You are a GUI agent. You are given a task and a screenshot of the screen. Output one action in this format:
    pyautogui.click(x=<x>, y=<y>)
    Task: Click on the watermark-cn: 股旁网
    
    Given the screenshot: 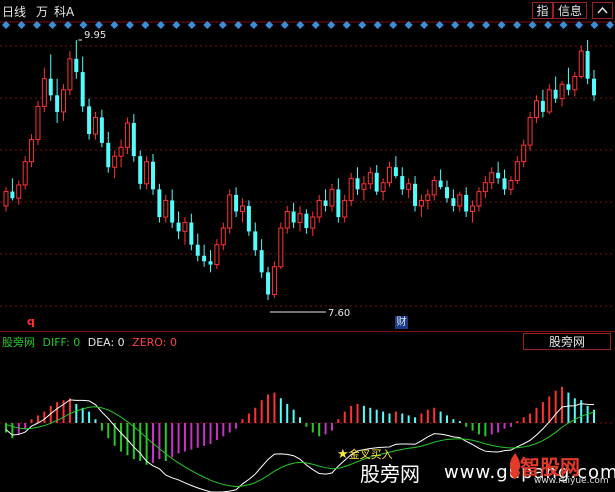 What is the action you would take?
    pyautogui.click(x=390, y=474)
    